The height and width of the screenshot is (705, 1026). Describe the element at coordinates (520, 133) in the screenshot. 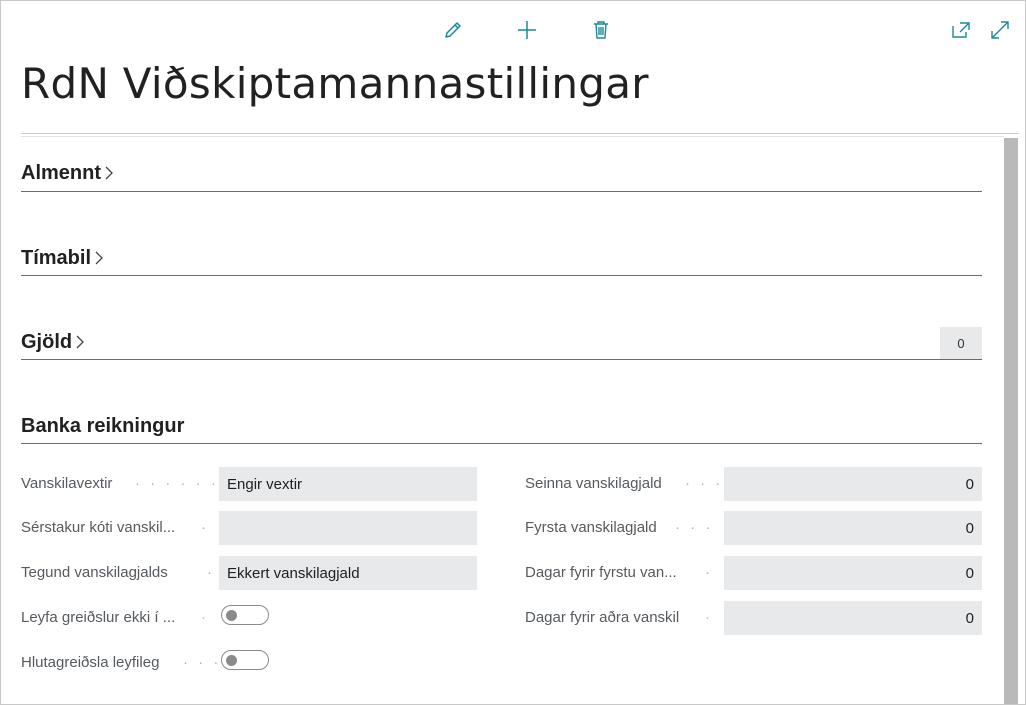

I see `title-divider` at that location.